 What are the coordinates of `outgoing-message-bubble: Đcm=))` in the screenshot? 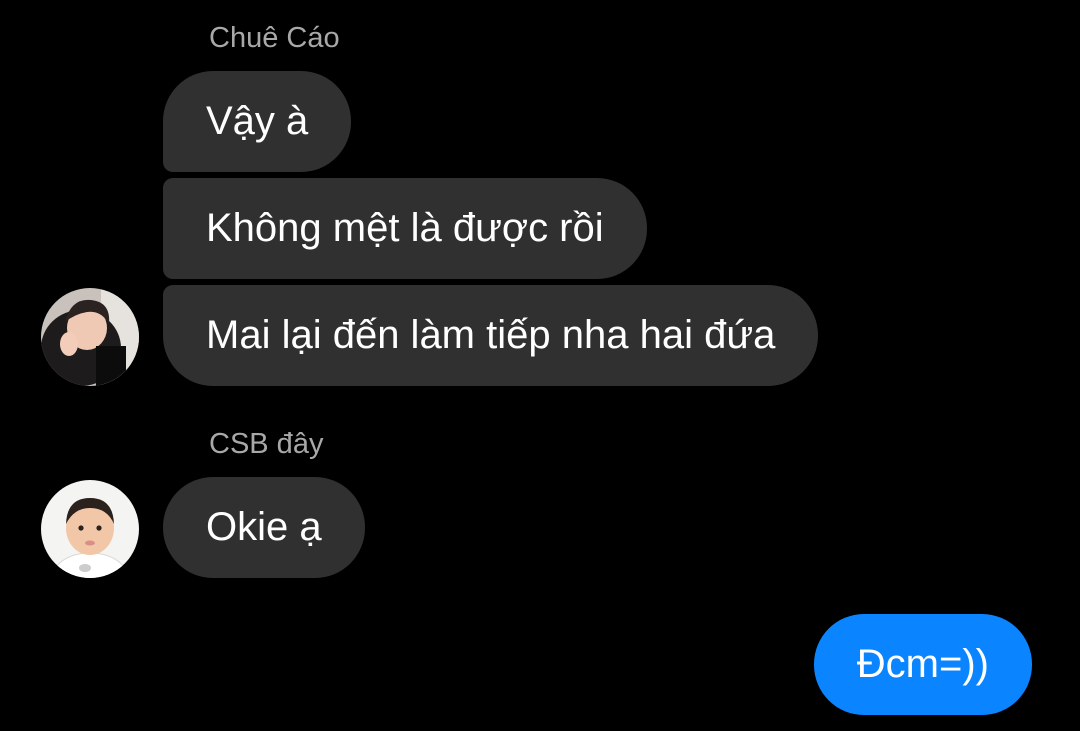 It's located at (922, 664).